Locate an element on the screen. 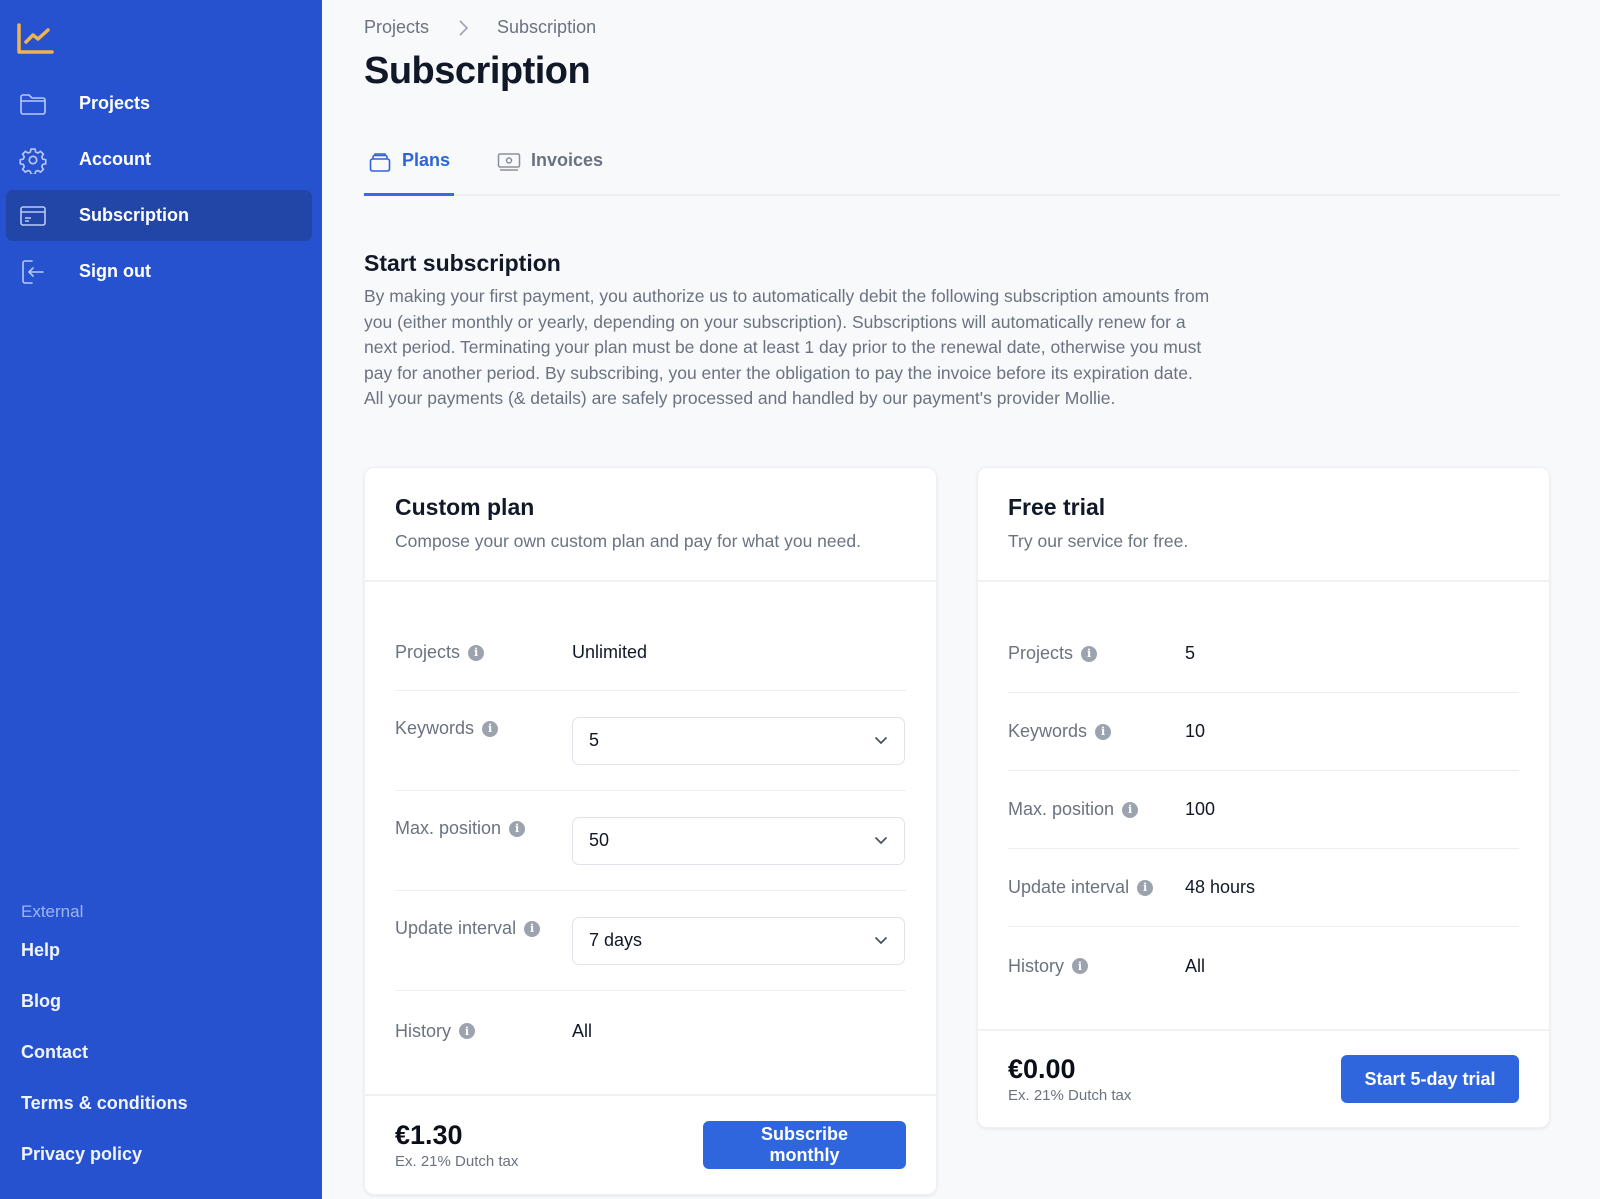  start-trial-button: Start 5-day trial is located at coordinates (1430, 1079).